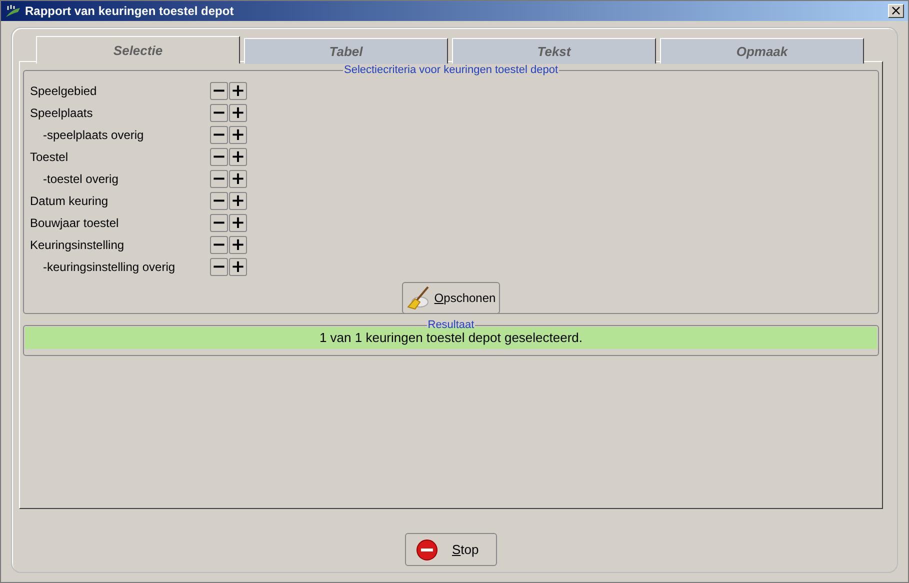 This screenshot has width=909, height=583. I want to click on clear-button: Opschonen, so click(451, 298).